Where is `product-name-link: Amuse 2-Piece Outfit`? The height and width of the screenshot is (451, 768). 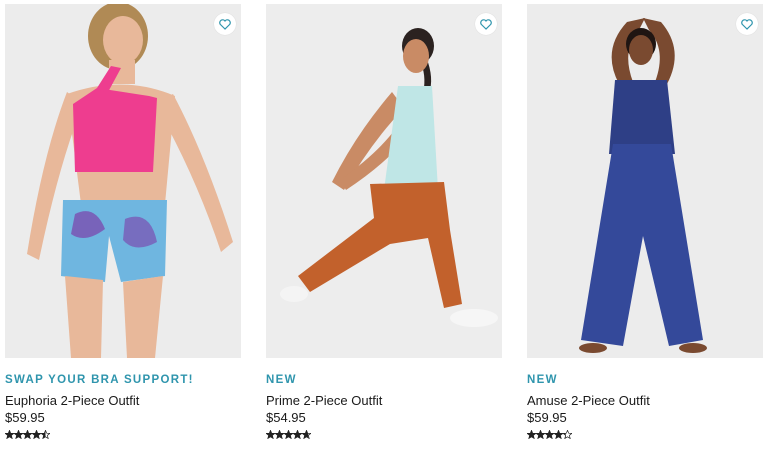
product-name-link: Amuse 2-Piece Outfit is located at coordinates (645, 400).